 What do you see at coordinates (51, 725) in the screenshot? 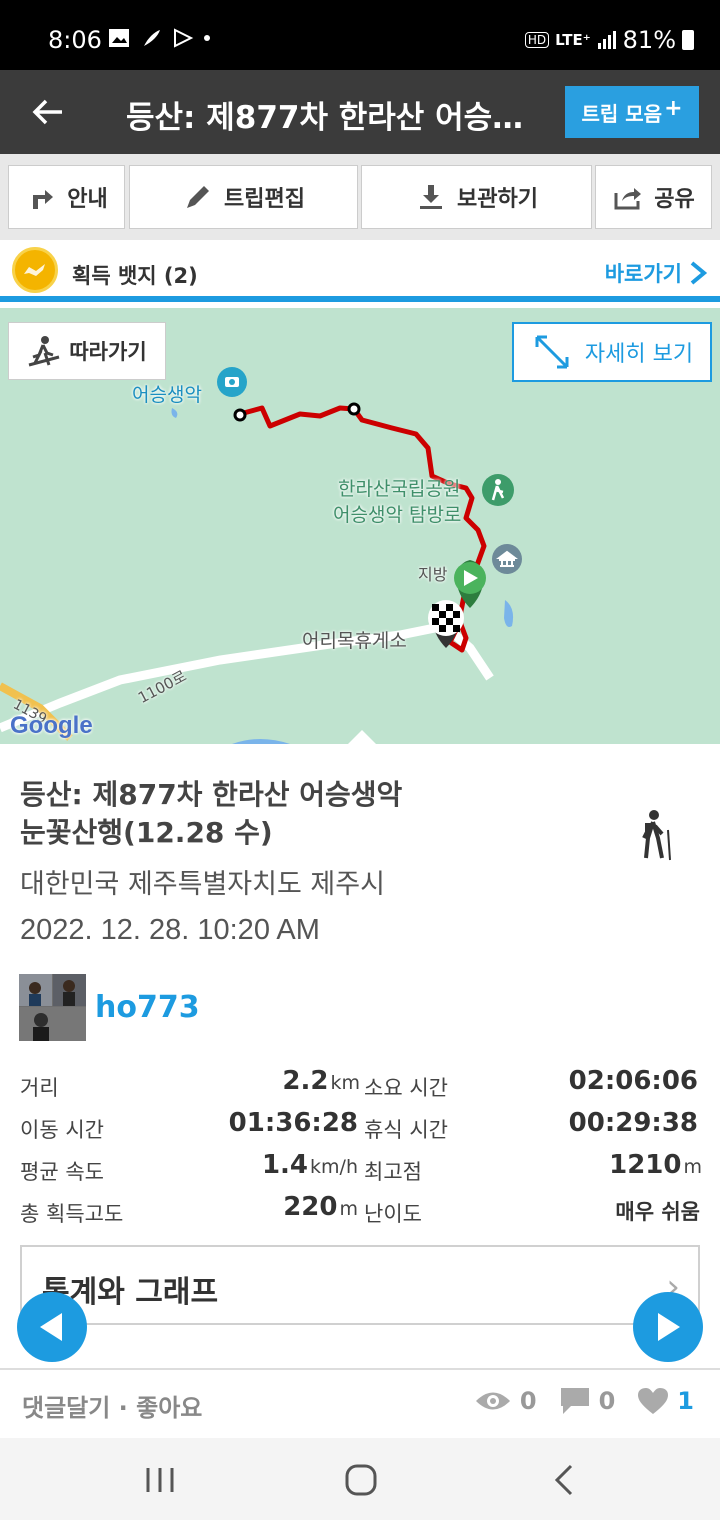
I see `google-logo: Google` at bounding box center [51, 725].